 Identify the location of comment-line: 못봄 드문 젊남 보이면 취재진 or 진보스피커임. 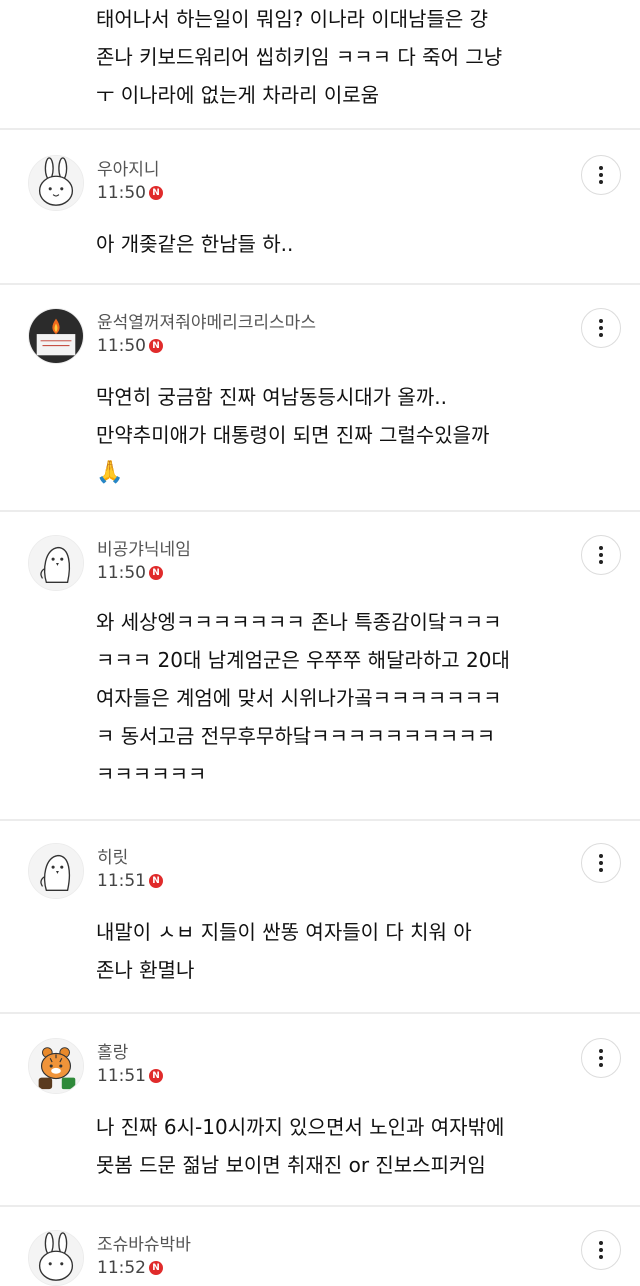
(291, 1165).